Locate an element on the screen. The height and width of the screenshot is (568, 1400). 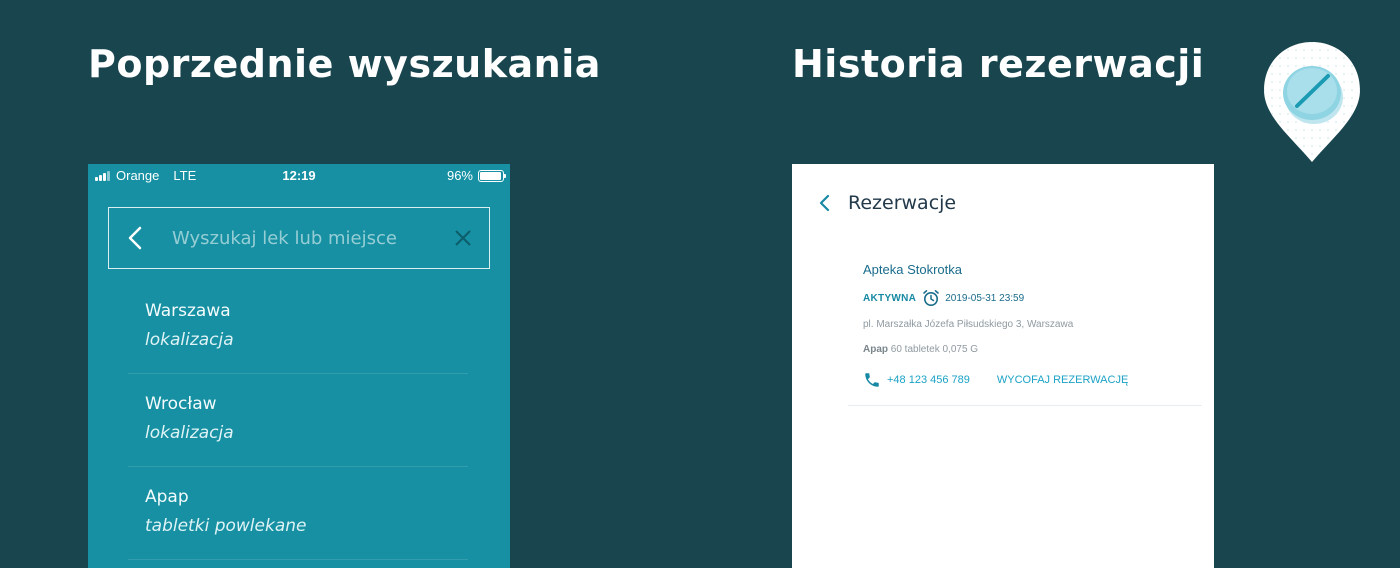
search-input is located at coordinates (307, 238).